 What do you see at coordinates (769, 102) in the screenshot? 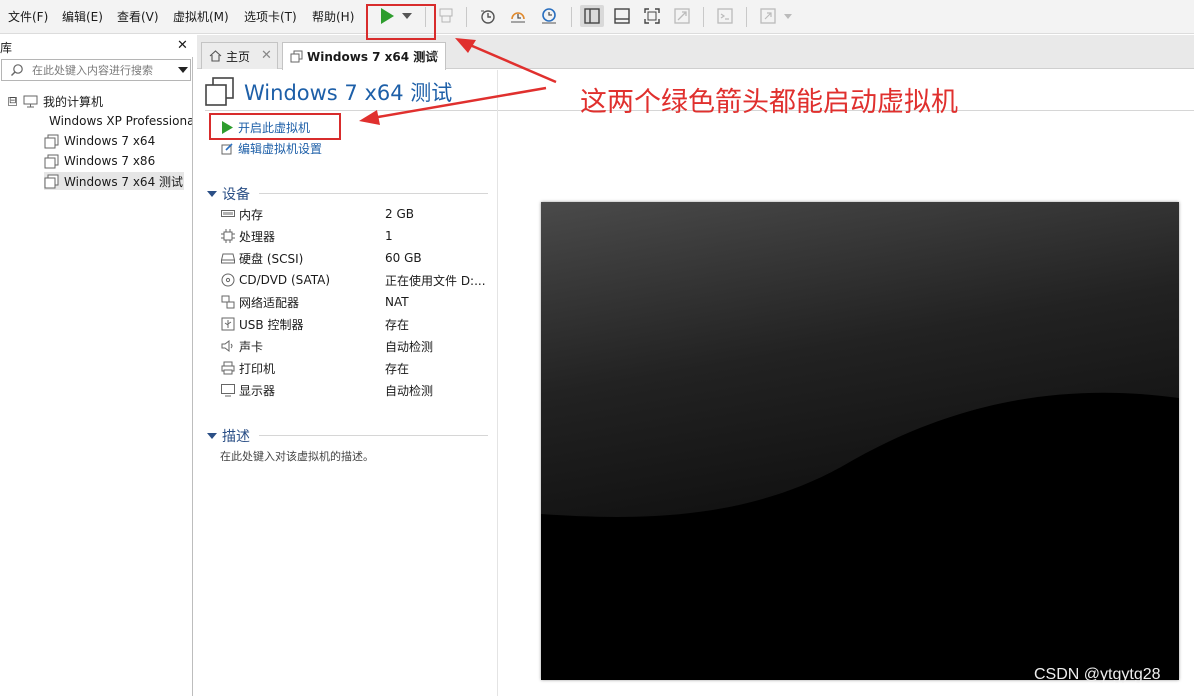
I see `annotation-caption: 这两个绿色箭头都能启动虚拟机` at bounding box center [769, 102].